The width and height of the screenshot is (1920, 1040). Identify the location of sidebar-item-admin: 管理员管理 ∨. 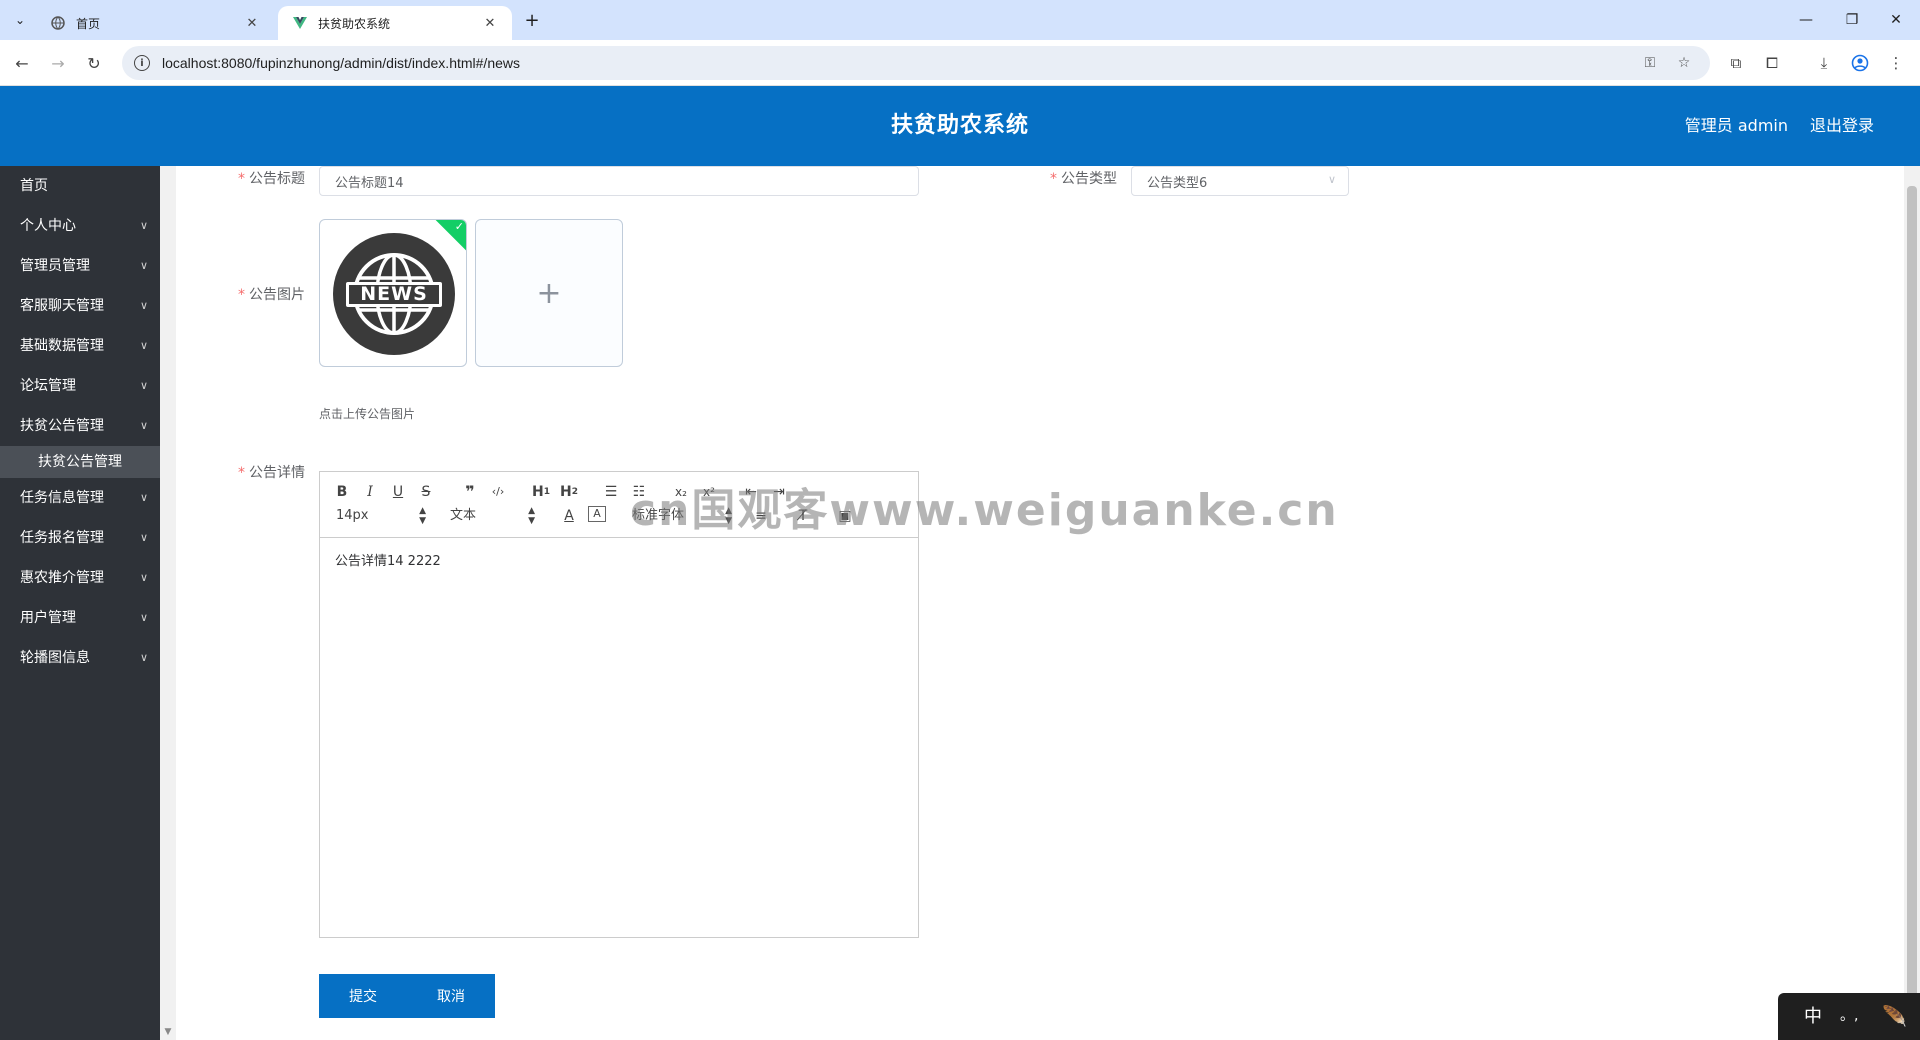
(80, 266).